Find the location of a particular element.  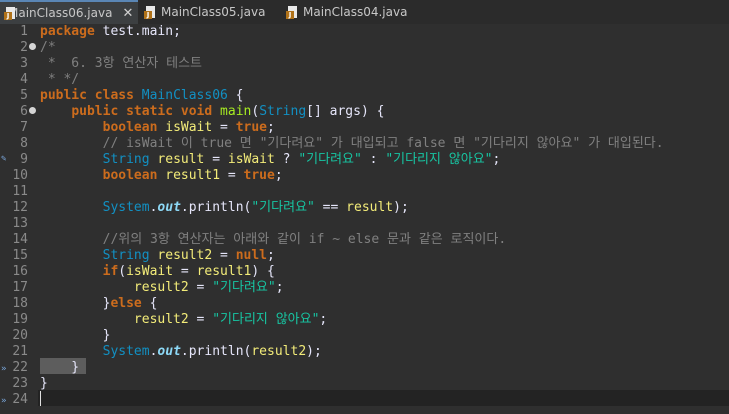

tab-label: MainClass06.java is located at coordinates (60, 13).